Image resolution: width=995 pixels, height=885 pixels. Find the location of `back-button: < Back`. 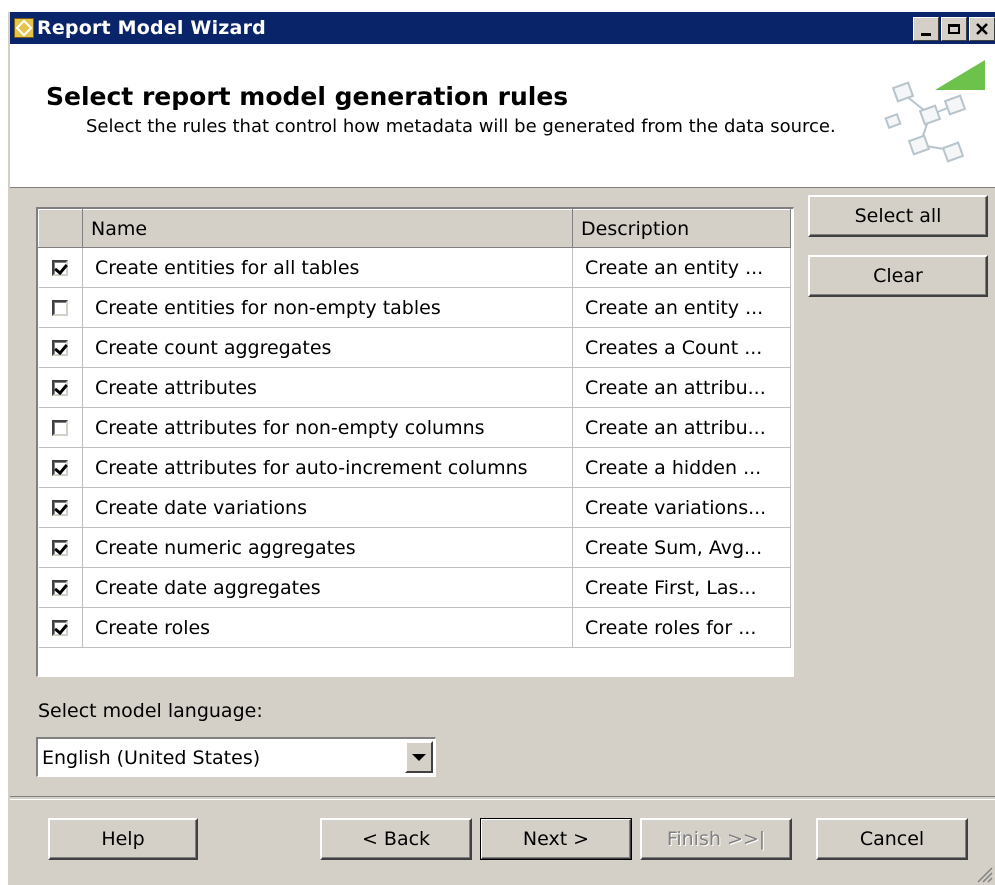

back-button: < Back is located at coordinates (396, 839).